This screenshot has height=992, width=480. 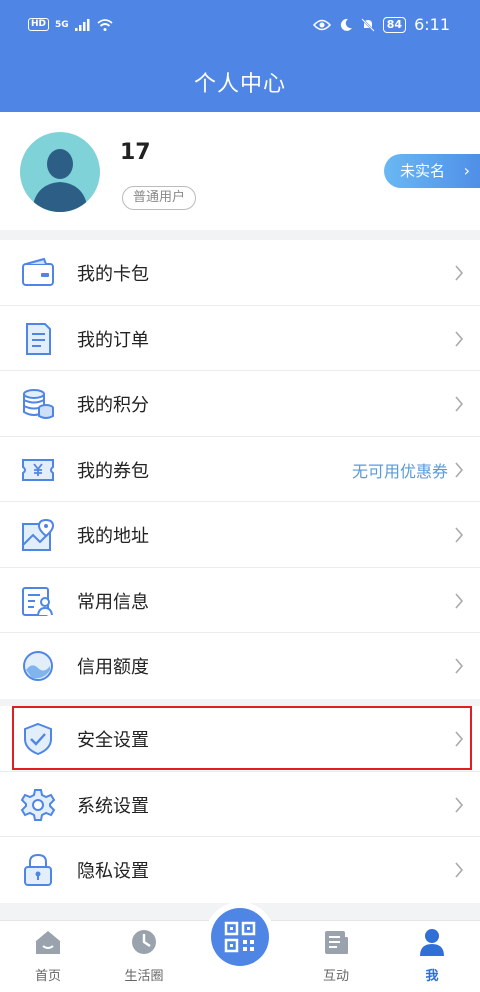 What do you see at coordinates (432, 24) in the screenshot?
I see `clock: 6:11` at bounding box center [432, 24].